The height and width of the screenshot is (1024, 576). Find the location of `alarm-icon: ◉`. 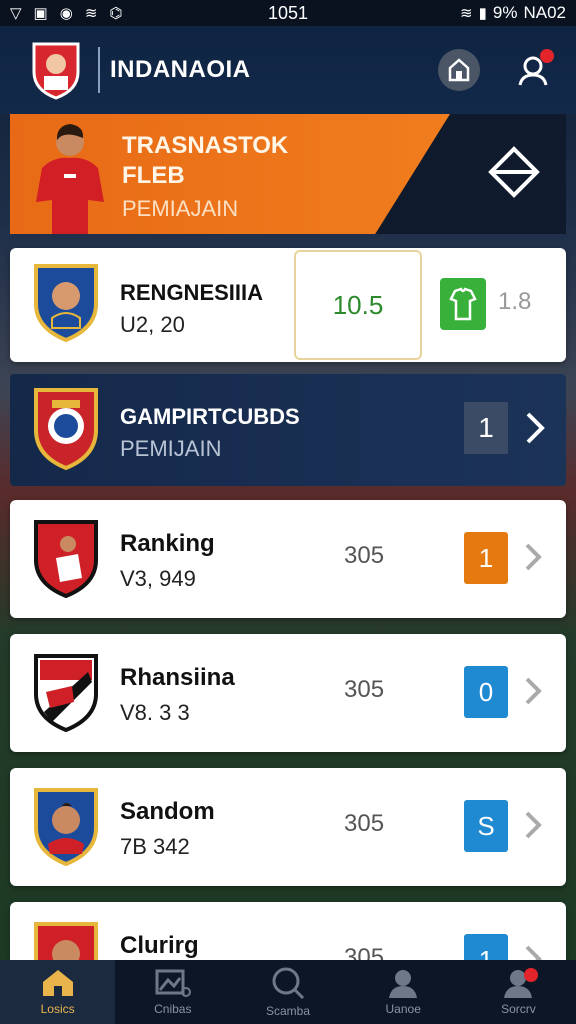

alarm-icon: ◉ is located at coordinates (66, 13).